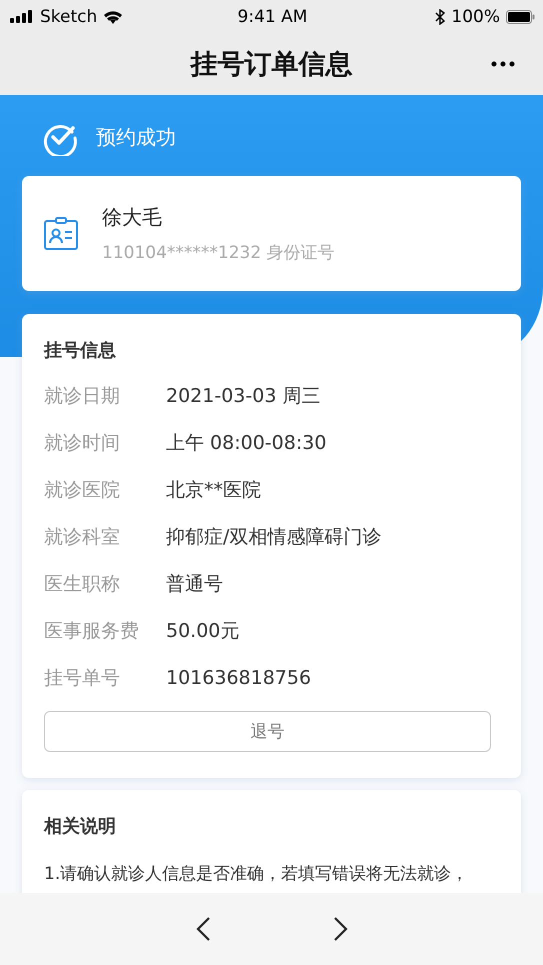 This screenshot has height=965, width=543. What do you see at coordinates (203, 631) in the screenshot?
I see `field-value: 50.00元` at bounding box center [203, 631].